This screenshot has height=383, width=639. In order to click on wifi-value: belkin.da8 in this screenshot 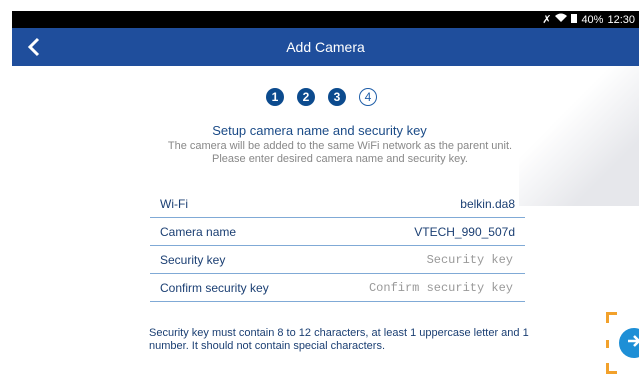, I will do `click(487, 203)`.